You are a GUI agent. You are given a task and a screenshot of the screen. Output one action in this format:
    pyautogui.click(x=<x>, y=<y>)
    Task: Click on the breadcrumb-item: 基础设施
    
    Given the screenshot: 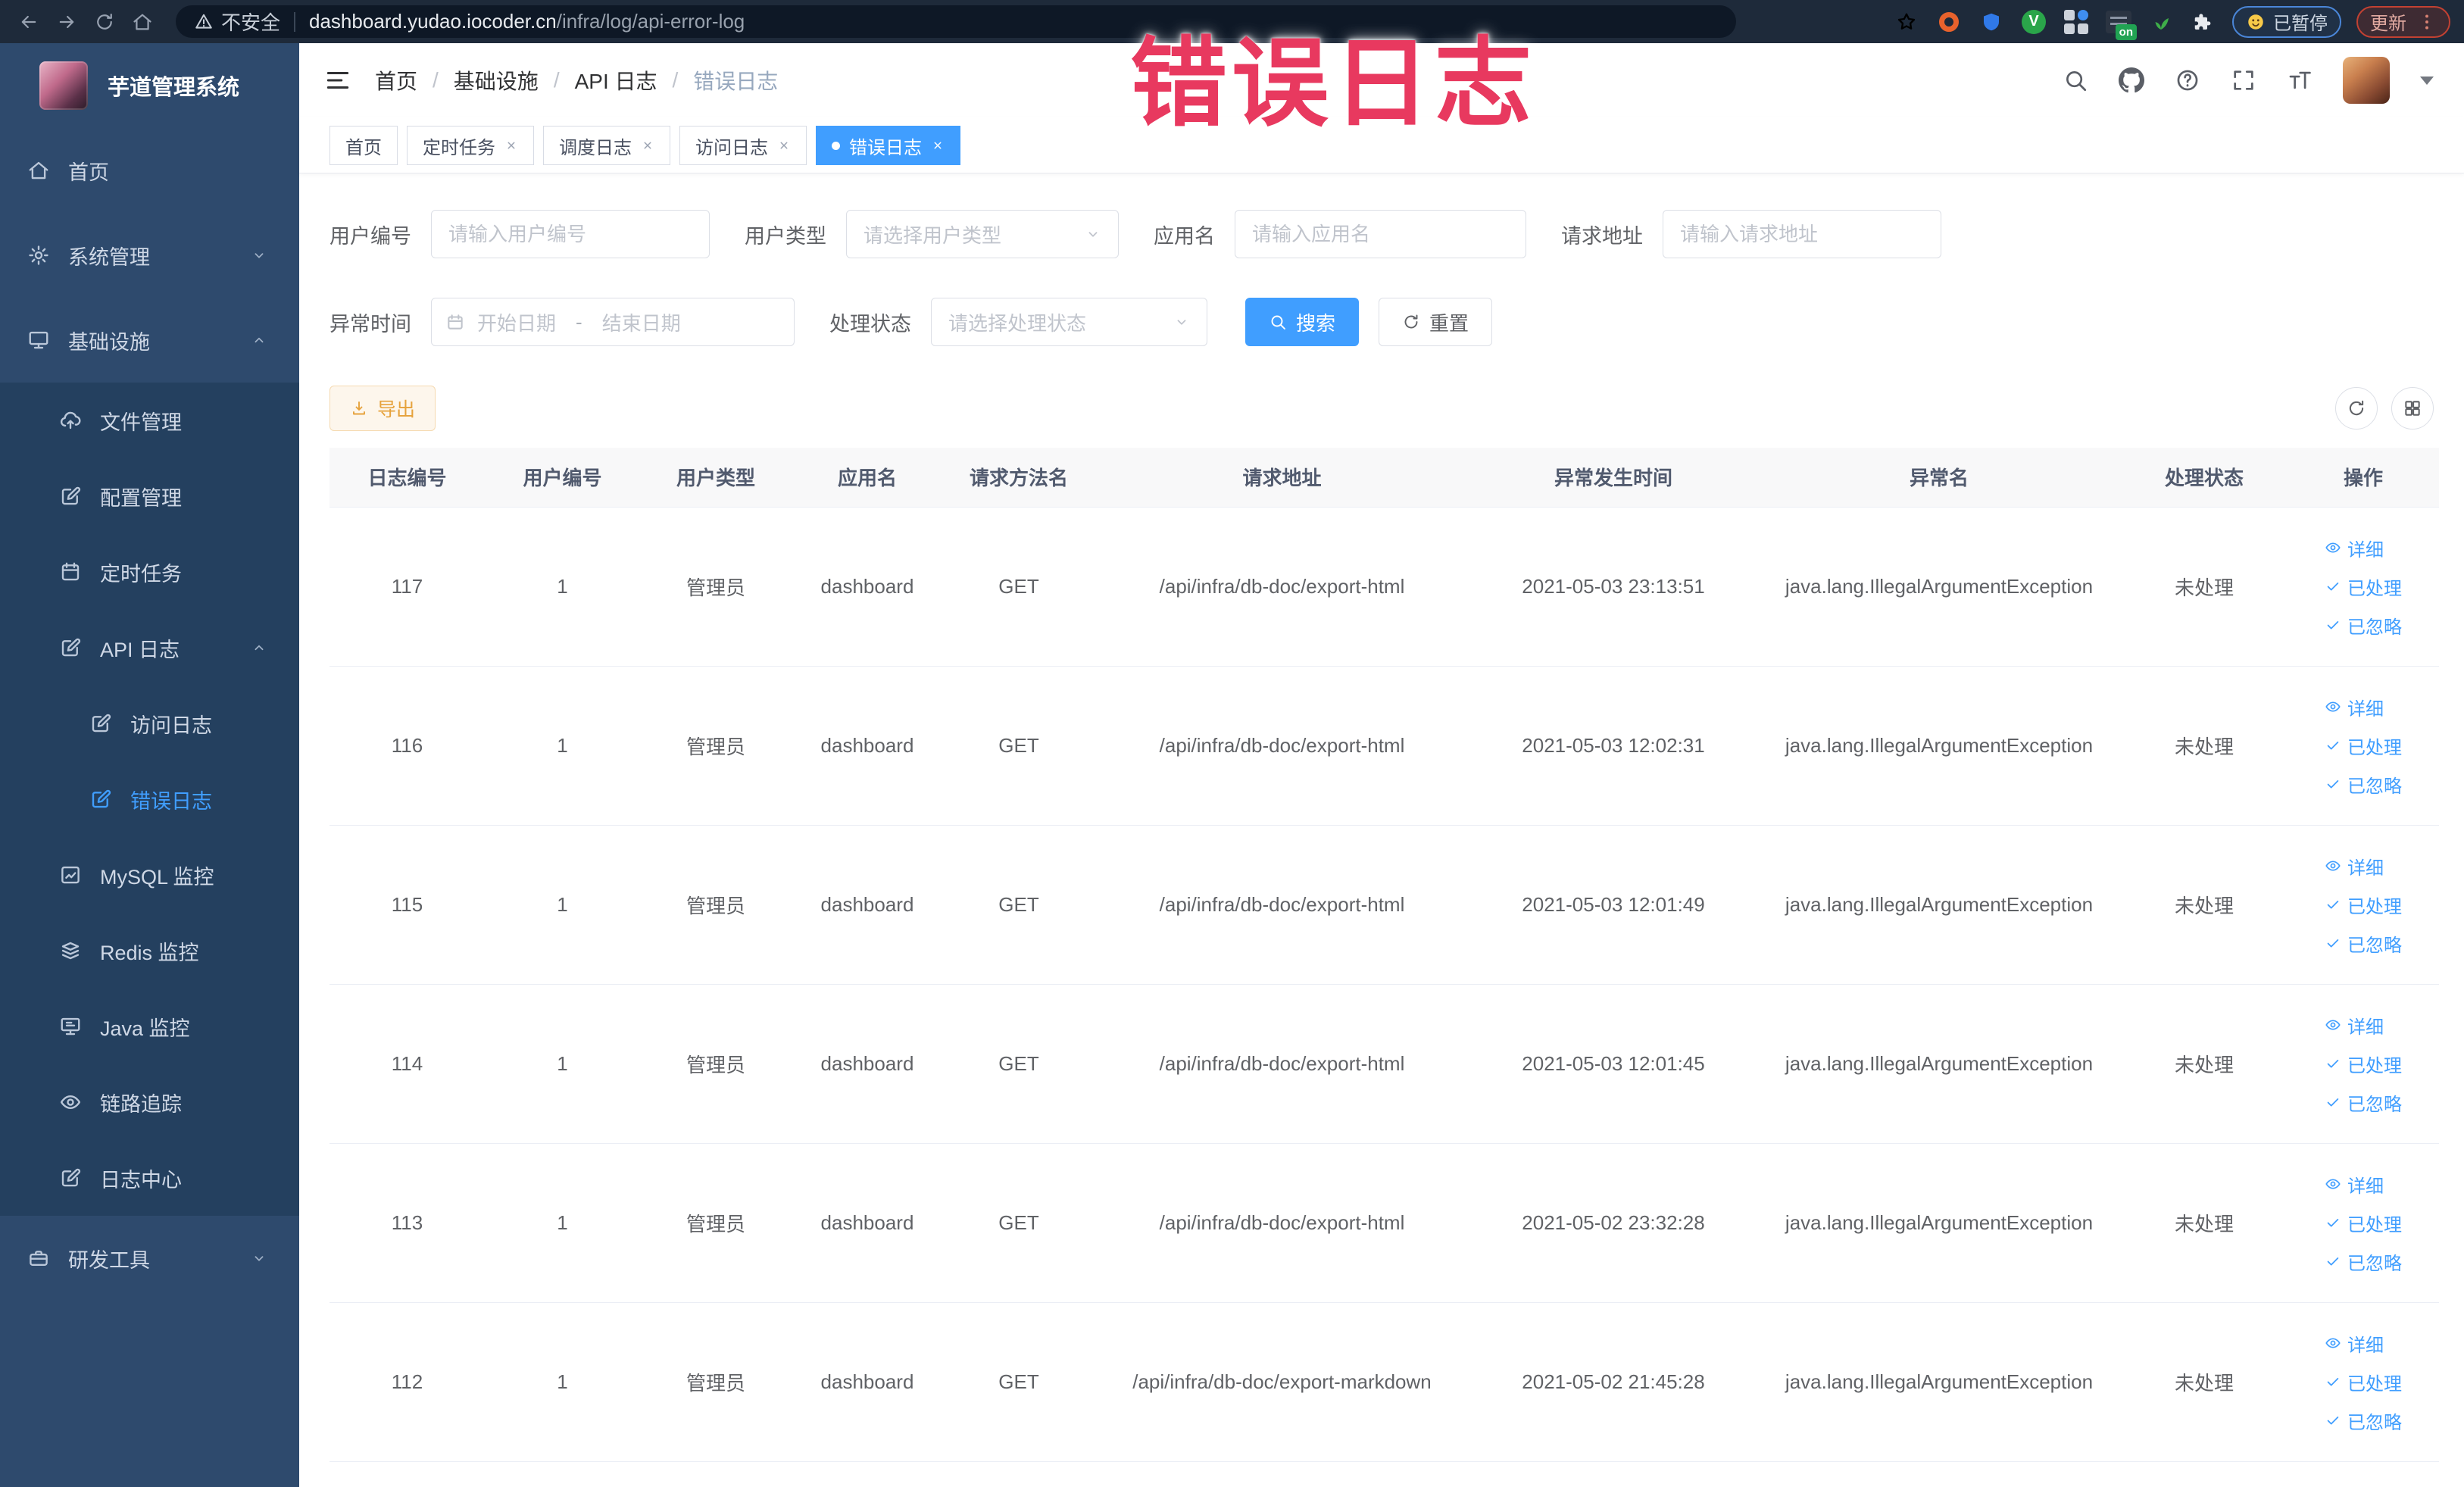 What is the action you would take?
    pyautogui.click(x=496, y=80)
    